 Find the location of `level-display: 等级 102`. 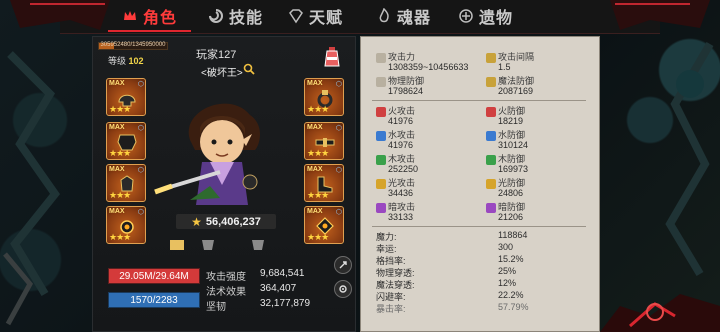

level-display: 等级 102 is located at coordinates (126, 60).